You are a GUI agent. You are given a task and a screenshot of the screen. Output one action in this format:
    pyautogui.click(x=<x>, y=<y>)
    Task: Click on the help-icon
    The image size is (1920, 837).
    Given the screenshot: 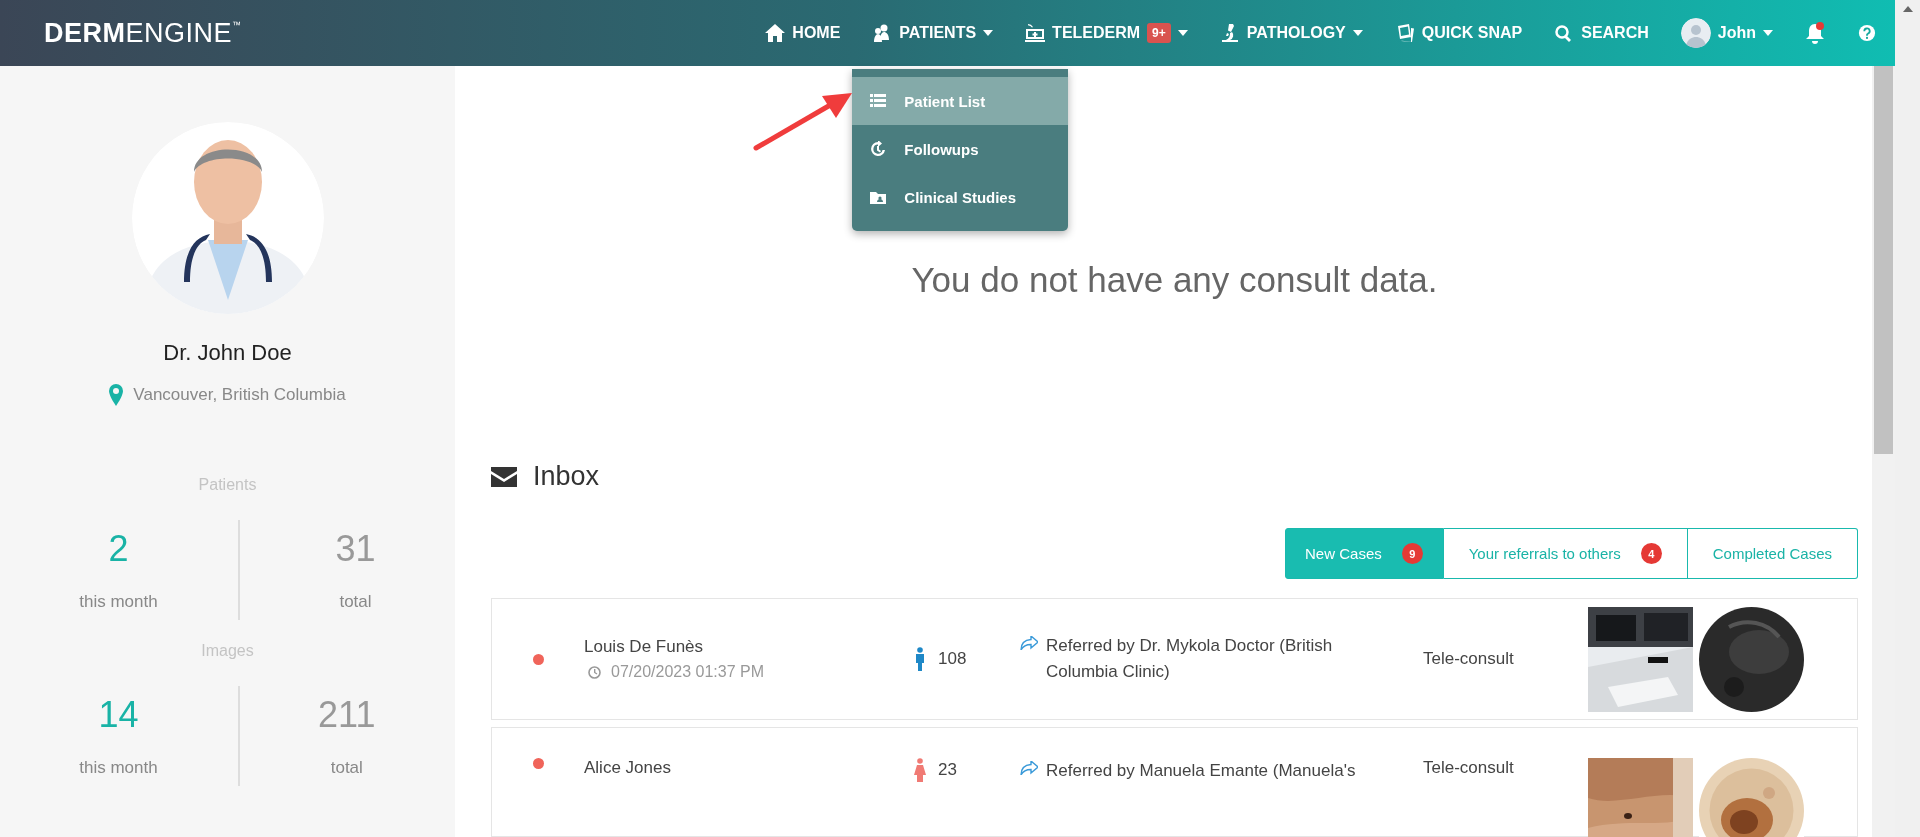 What is the action you would take?
    pyautogui.click(x=1867, y=33)
    